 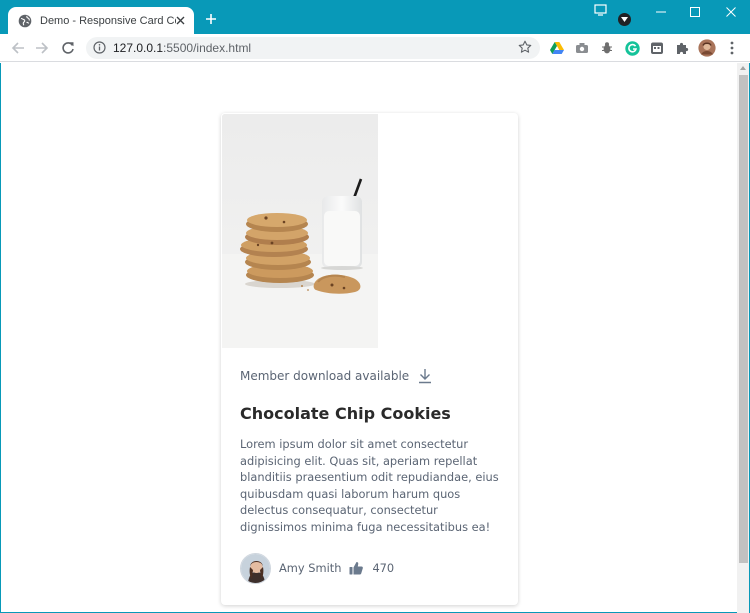 I want to click on download-label: Member download available, so click(x=325, y=376).